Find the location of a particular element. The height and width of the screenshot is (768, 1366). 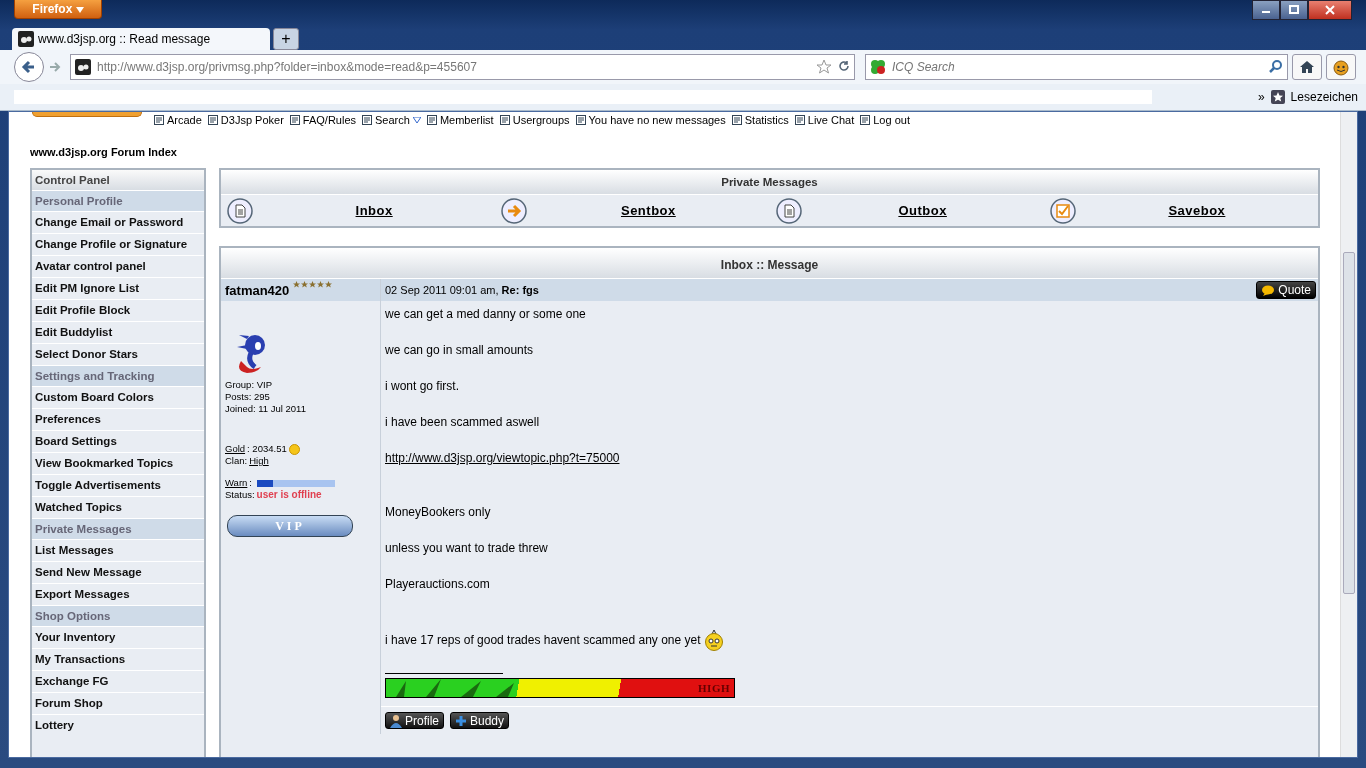

message-link: http://www.d3jsp.org/viewtopic.php?t=75000 is located at coordinates (502, 458).